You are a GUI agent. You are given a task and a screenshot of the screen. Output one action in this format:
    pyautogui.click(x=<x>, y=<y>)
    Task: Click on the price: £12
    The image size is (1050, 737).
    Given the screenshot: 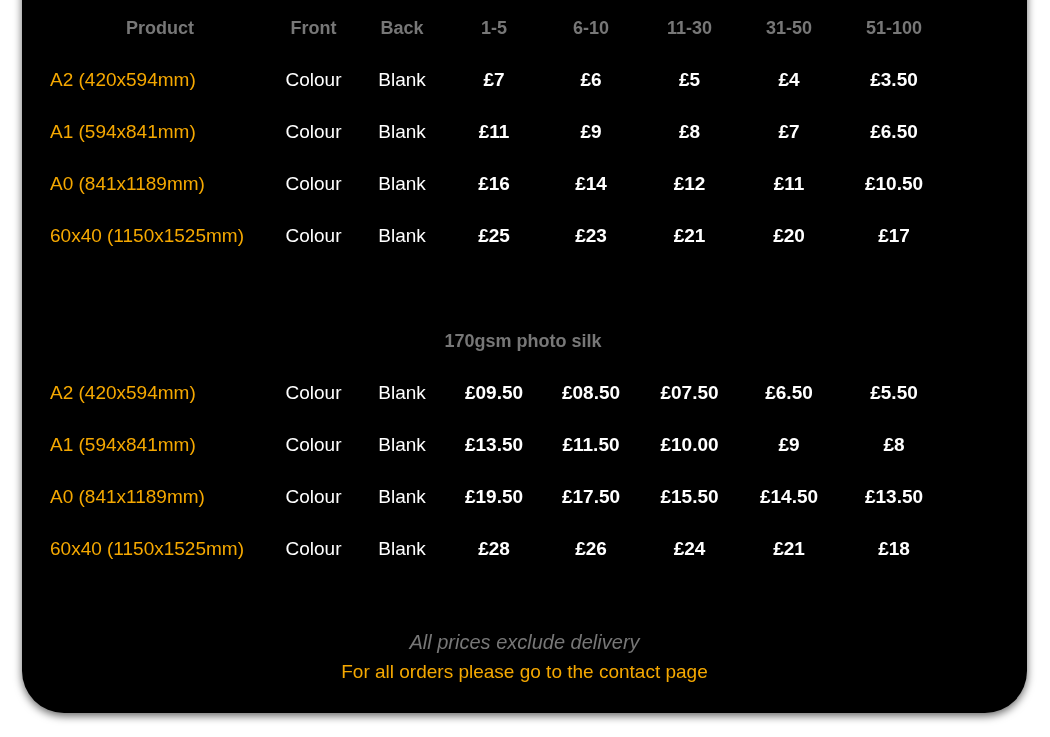 What is the action you would take?
    pyautogui.click(x=689, y=183)
    